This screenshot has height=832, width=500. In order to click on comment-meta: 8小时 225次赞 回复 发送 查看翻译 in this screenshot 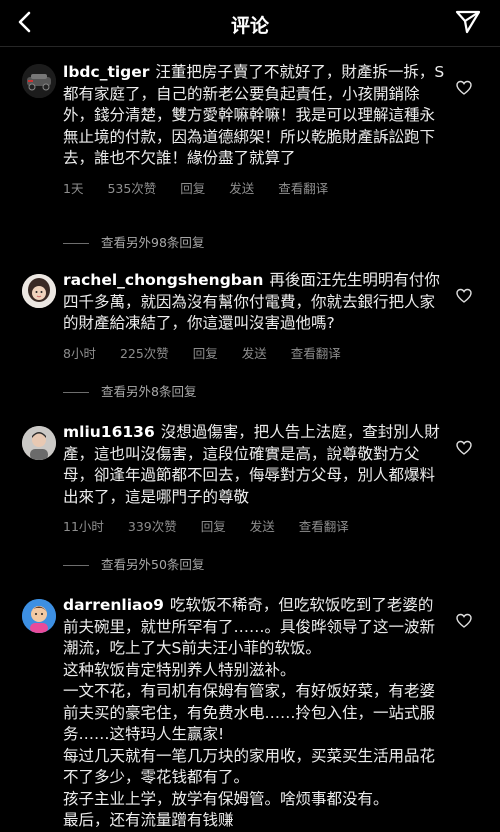, I will do `click(255, 352)`.